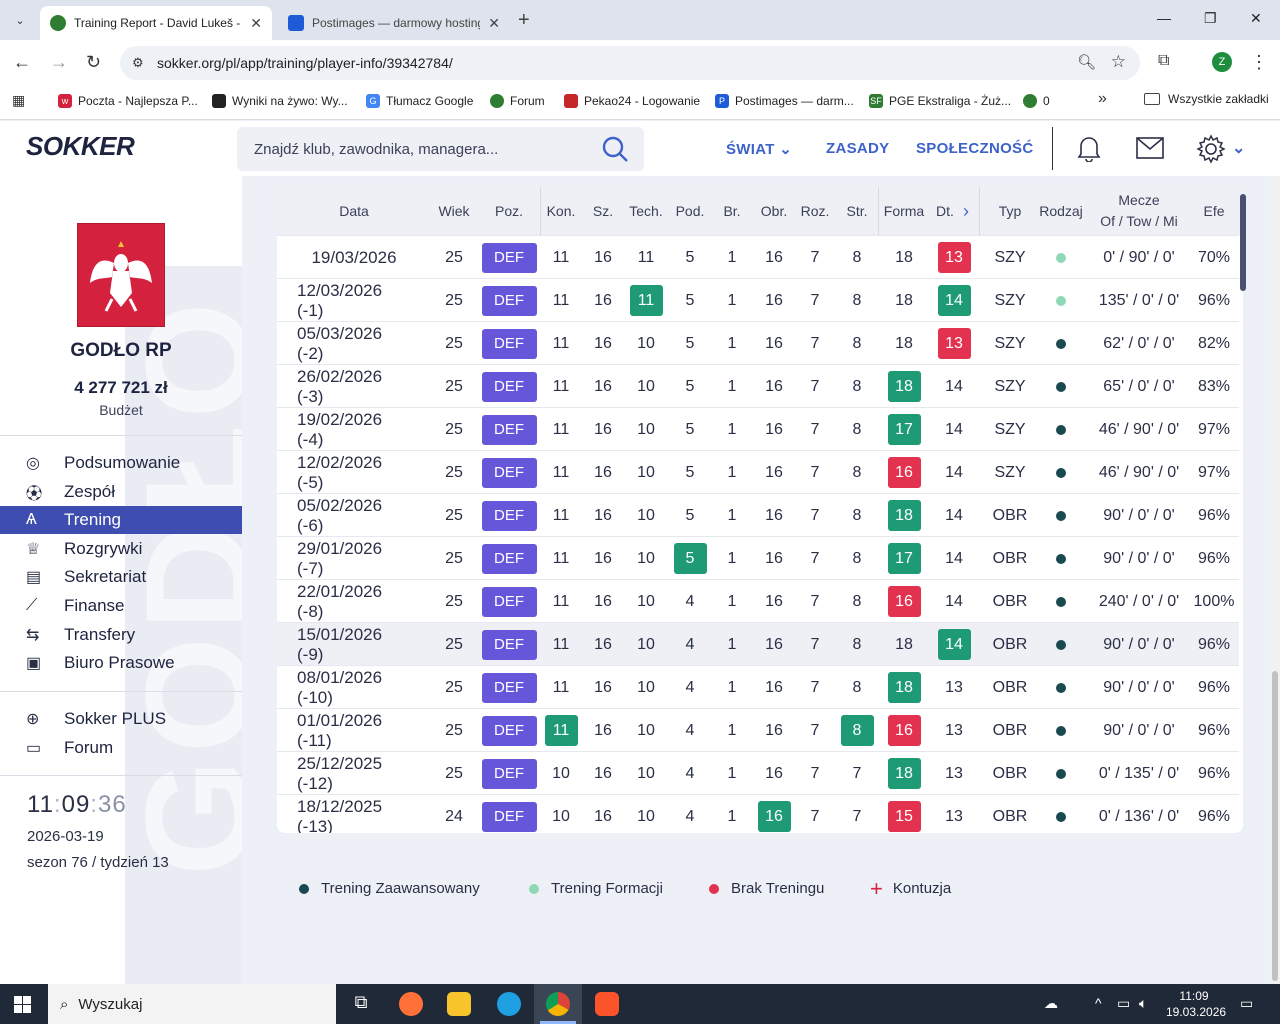 This screenshot has width=1280, height=1024. I want to click on col-header-pos: Poz., so click(509, 211).